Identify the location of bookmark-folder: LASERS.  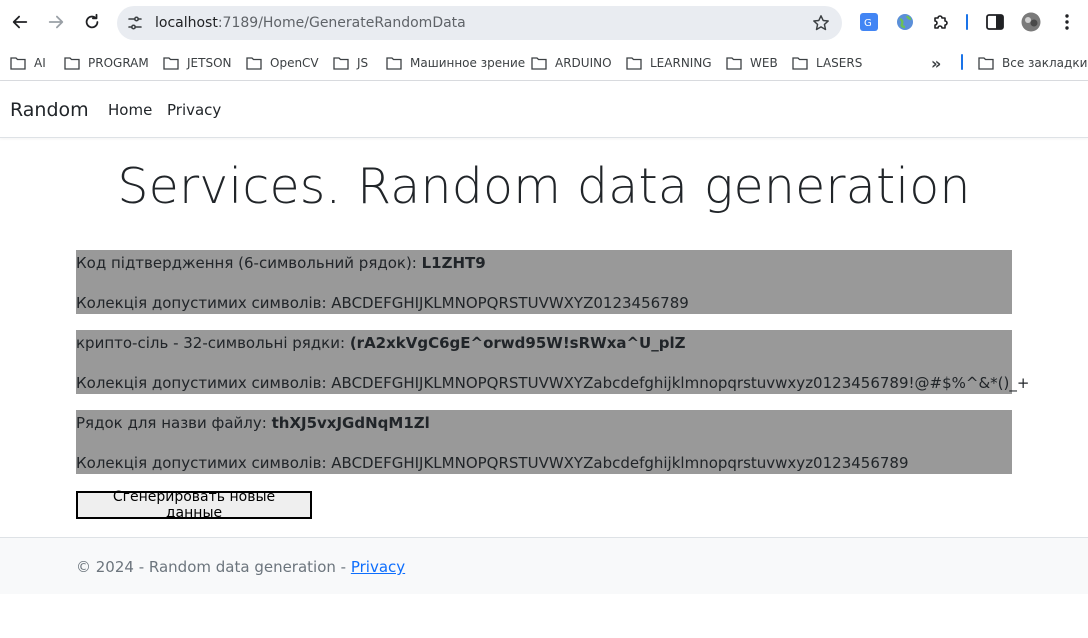
(827, 63).